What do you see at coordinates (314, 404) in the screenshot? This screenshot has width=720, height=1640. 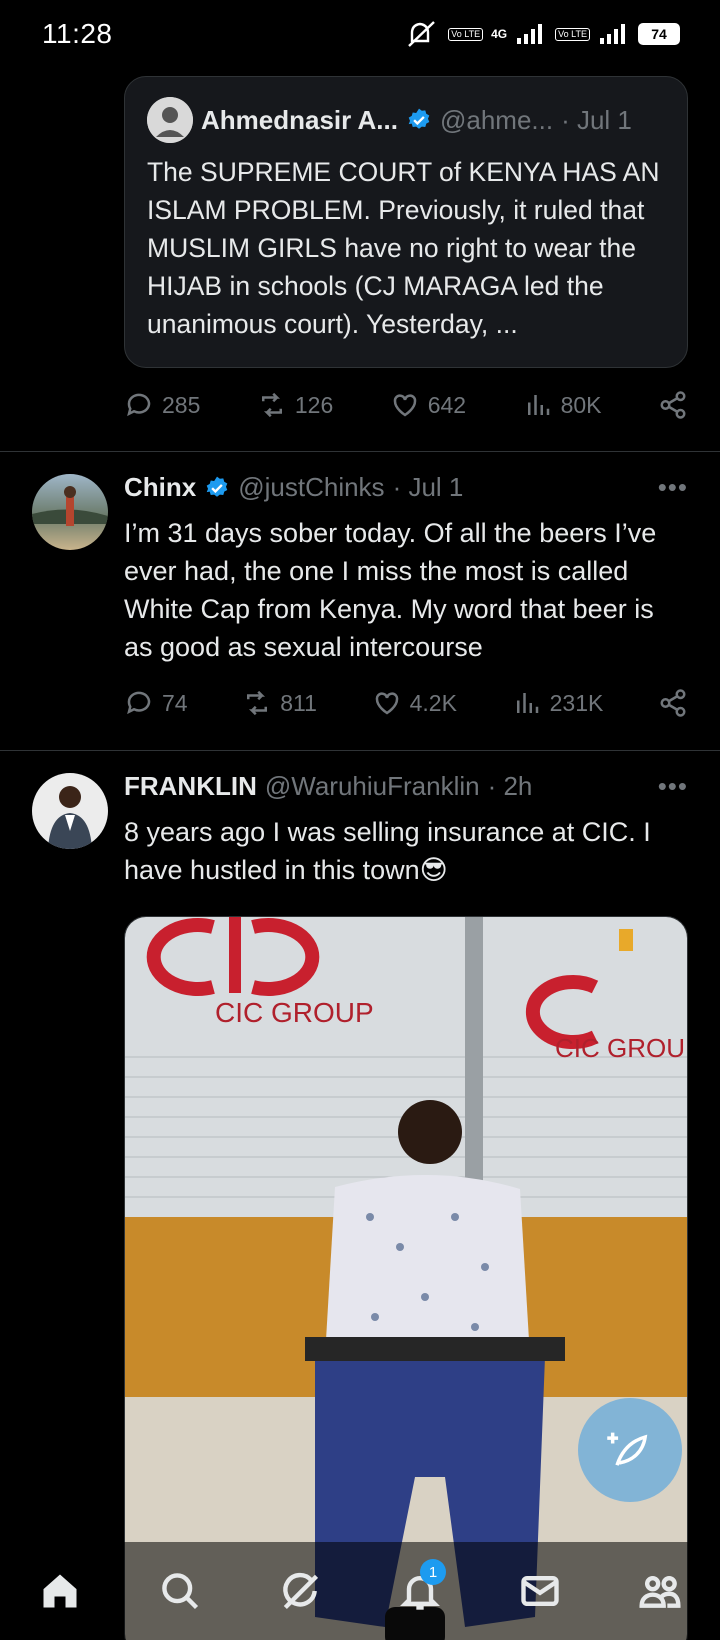 I see `repost-count: 126` at bounding box center [314, 404].